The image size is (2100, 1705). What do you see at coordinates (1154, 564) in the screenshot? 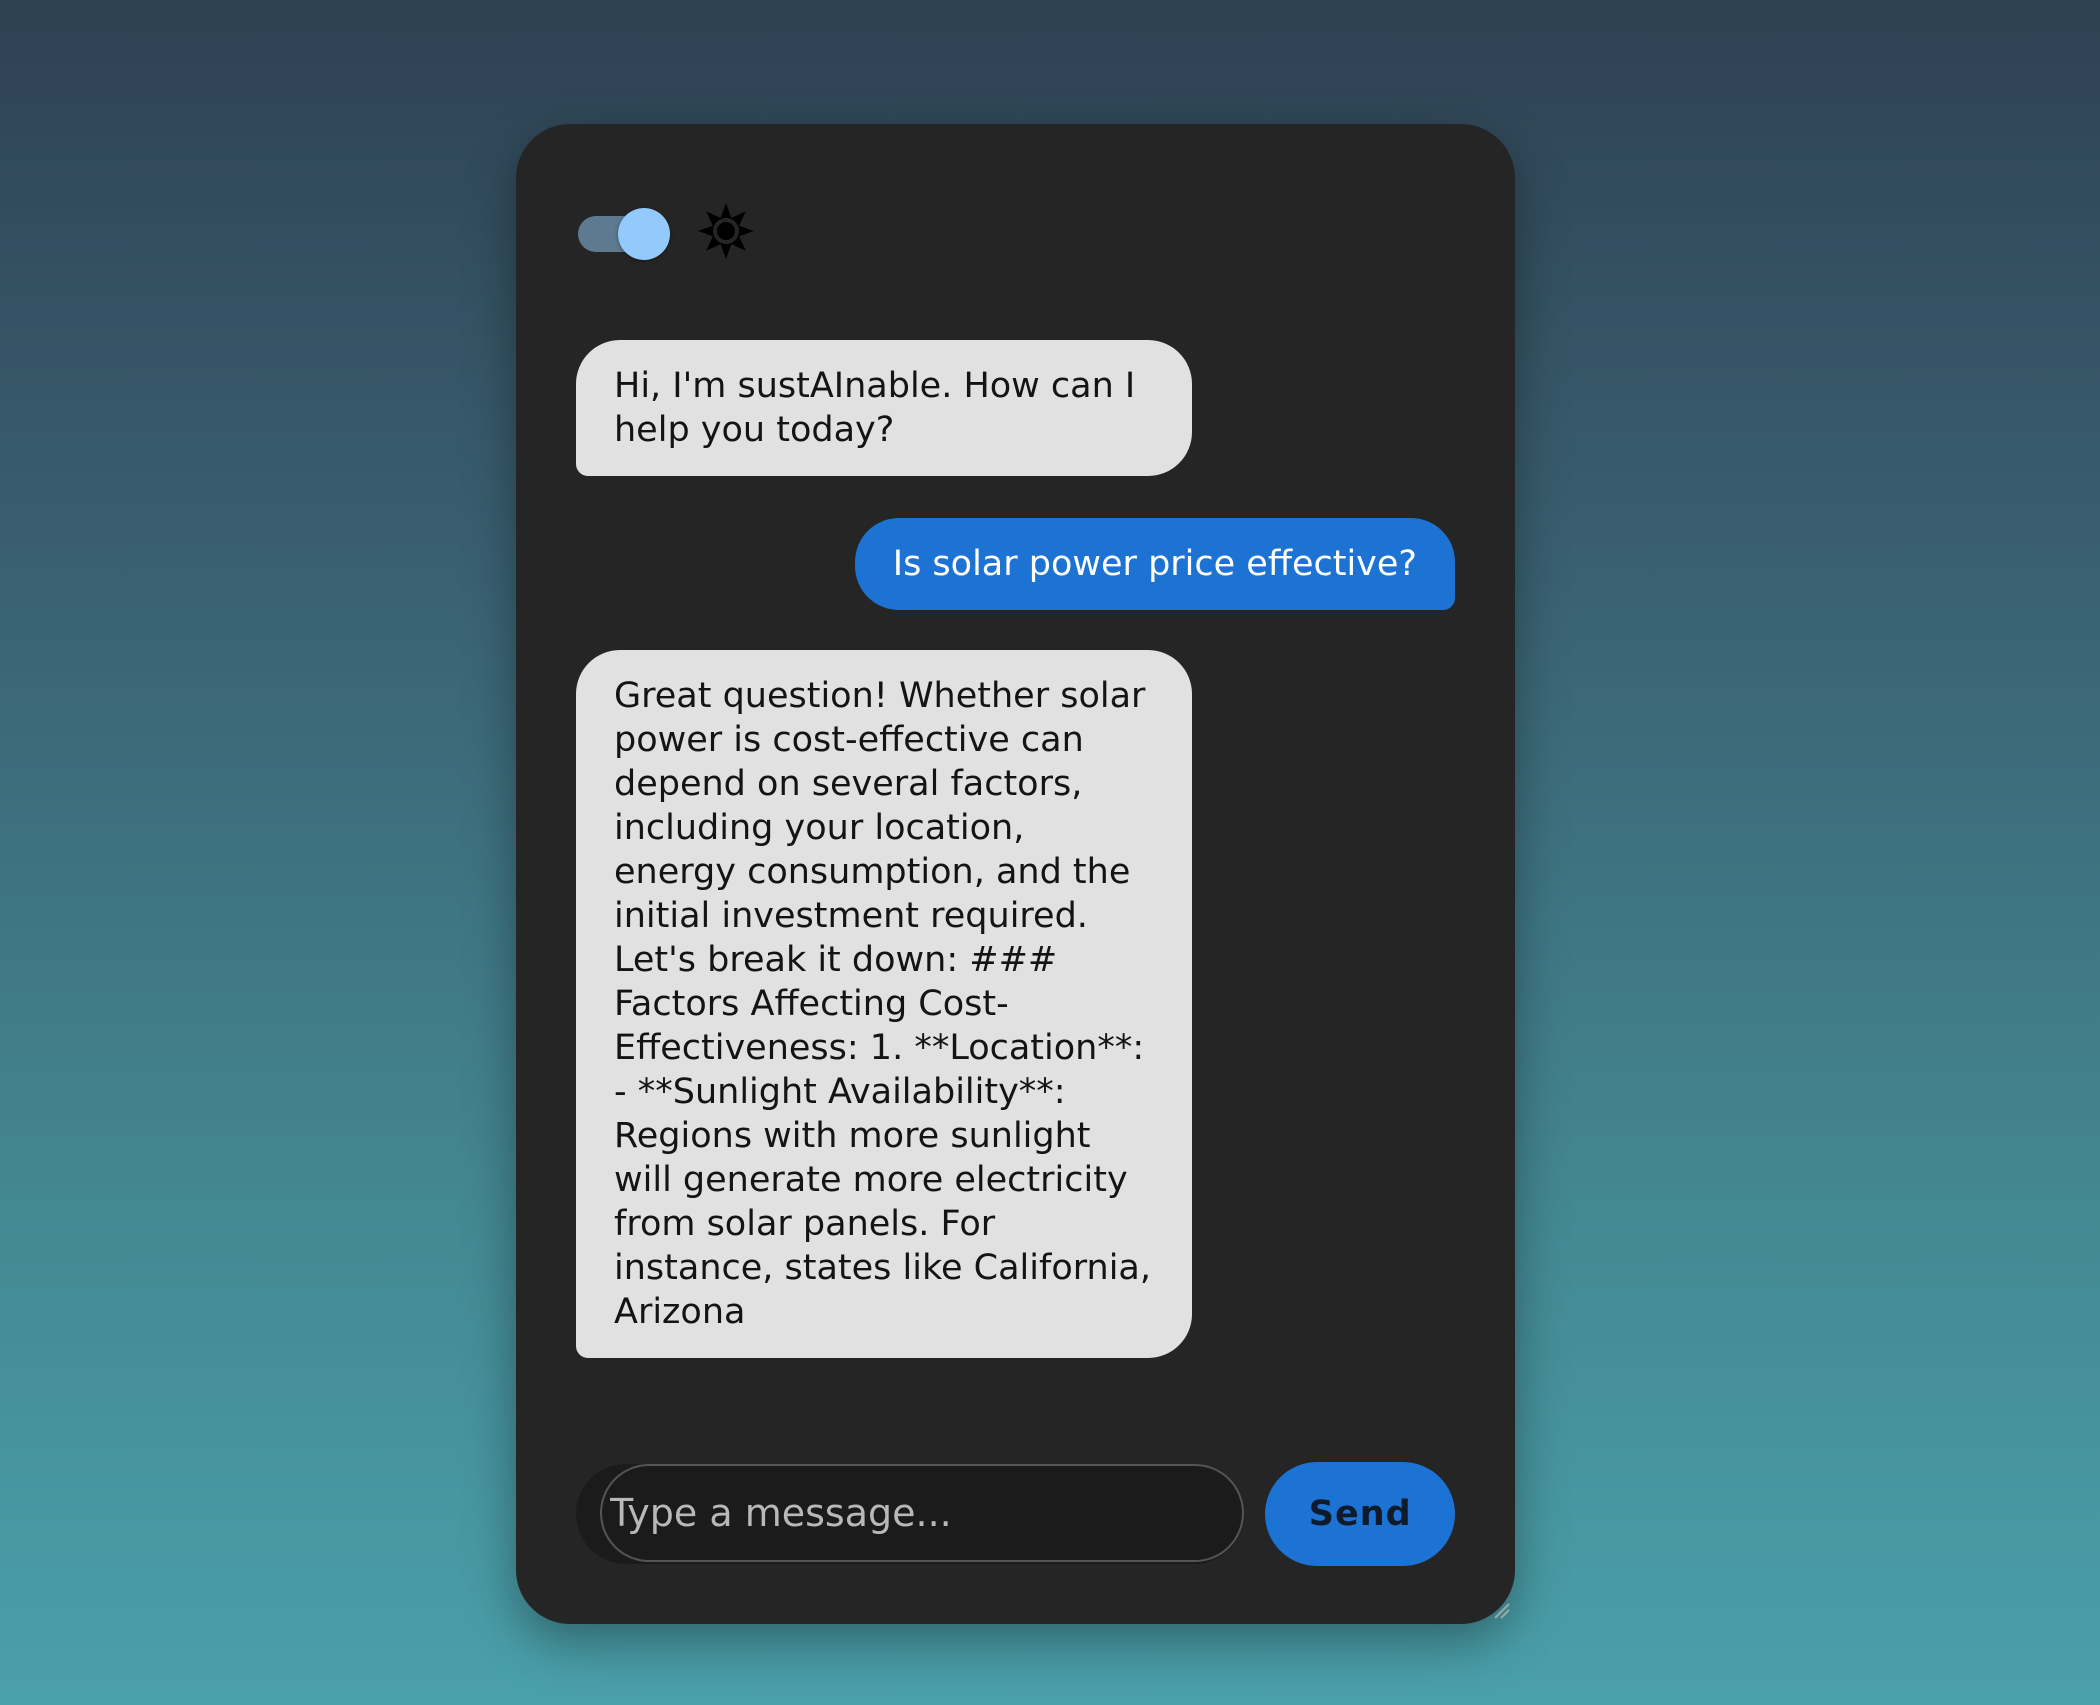
I see `user-message: Is solar power price effective?` at bounding box center [1154, 564].